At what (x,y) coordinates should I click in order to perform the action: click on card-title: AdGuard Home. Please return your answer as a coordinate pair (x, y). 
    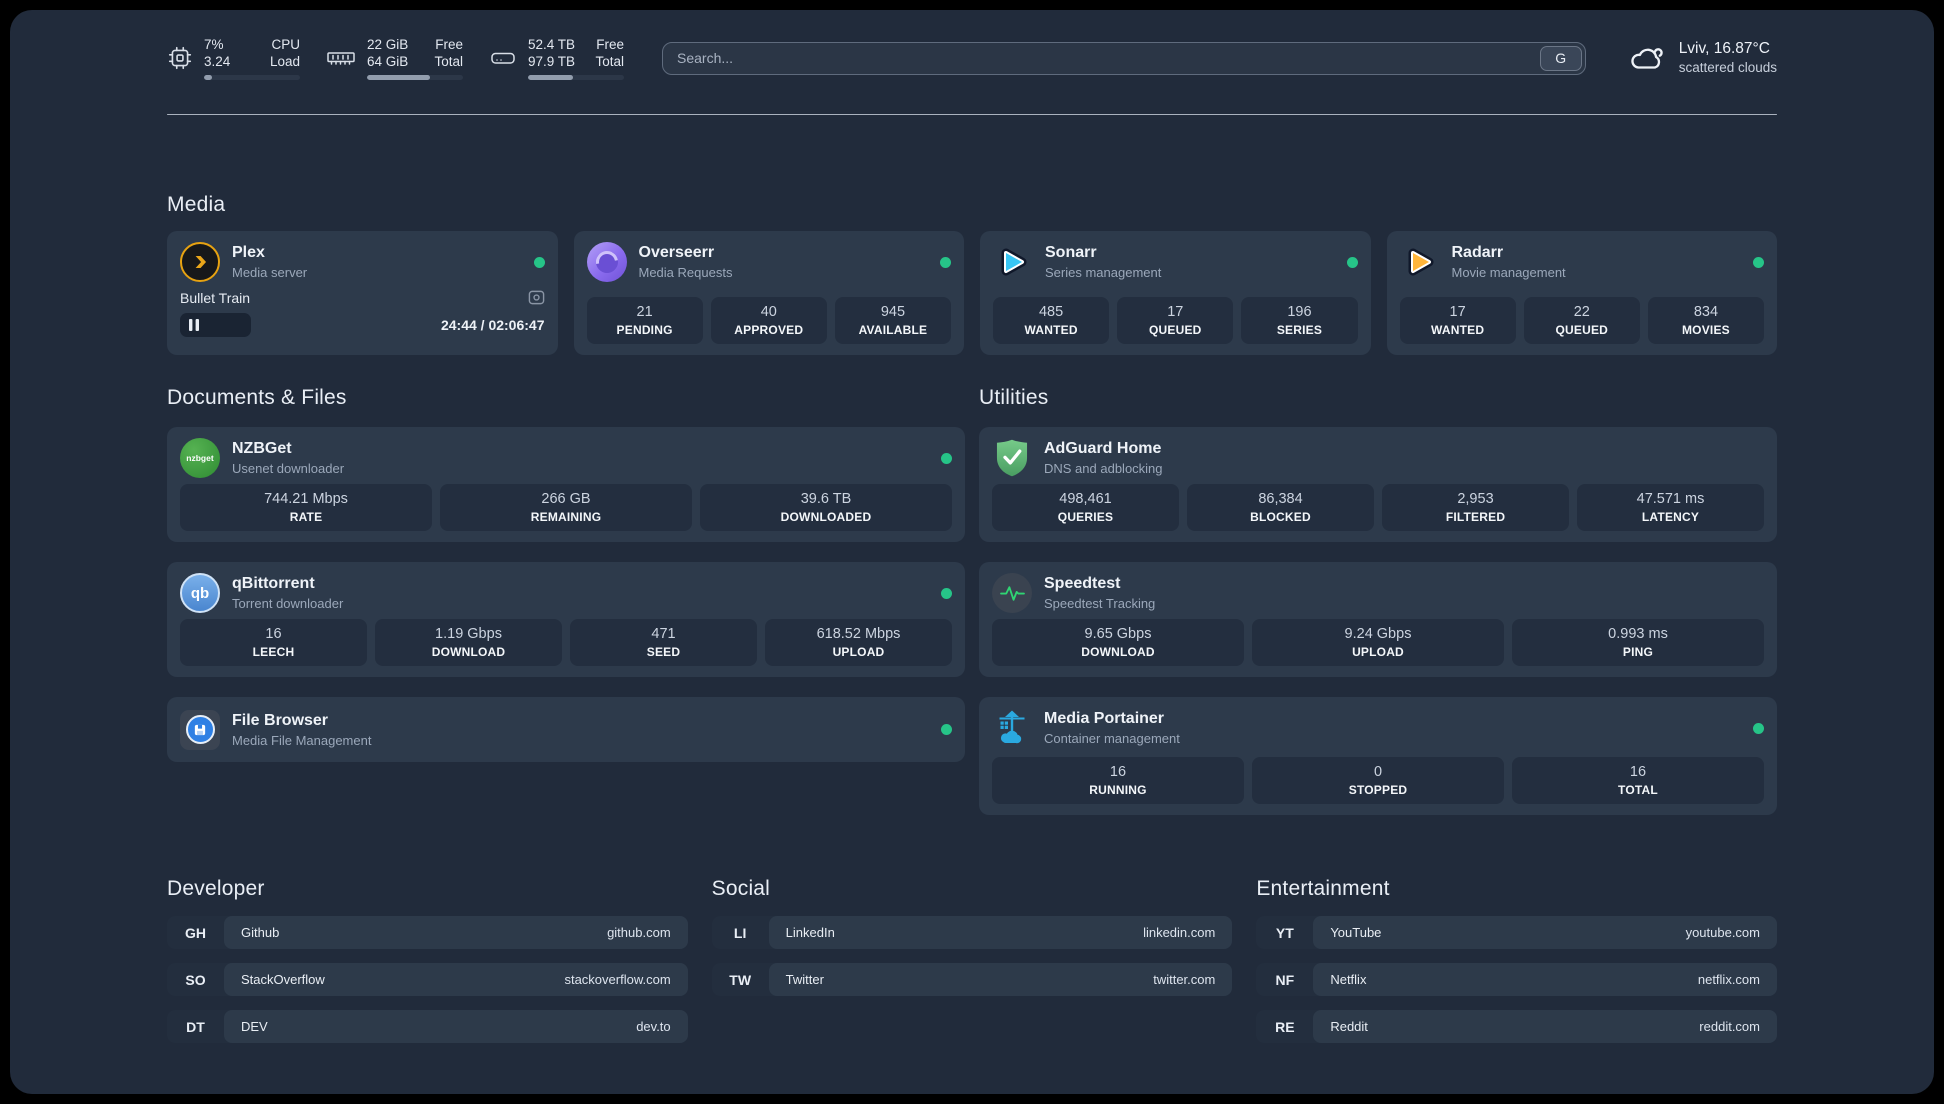
    Looking at the image, I should click on (1103, 448).